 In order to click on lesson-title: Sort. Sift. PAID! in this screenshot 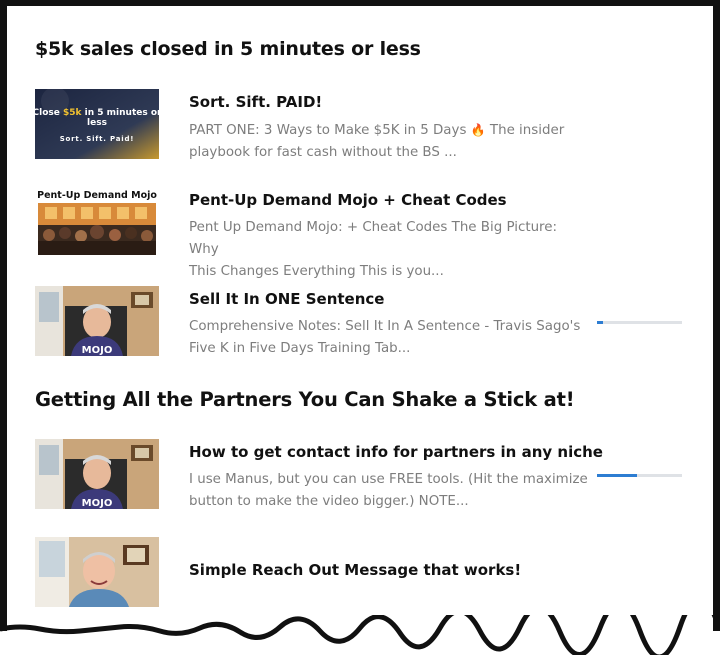, I will do `click(255, 102)`.